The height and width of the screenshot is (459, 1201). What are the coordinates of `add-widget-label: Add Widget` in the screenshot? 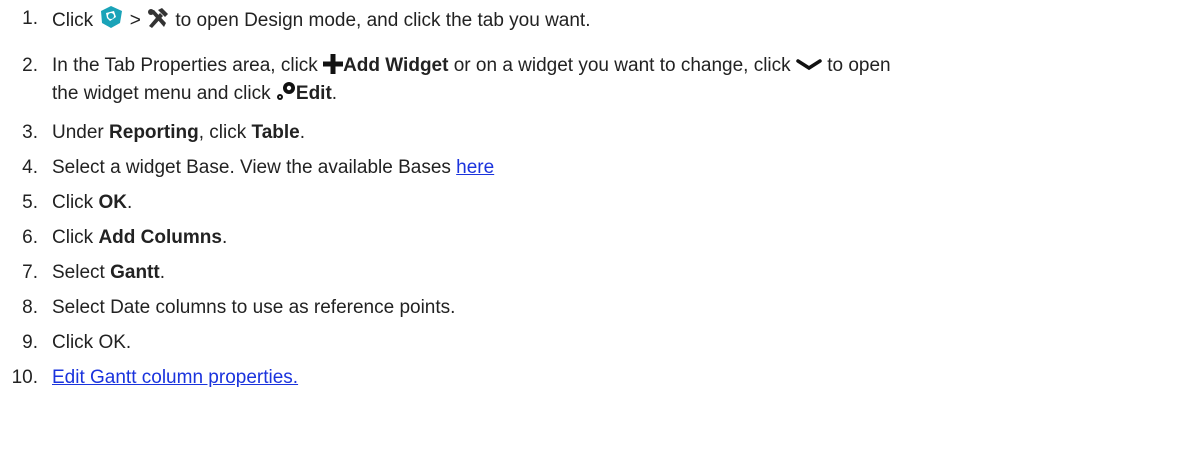 It's located at (396, 65).